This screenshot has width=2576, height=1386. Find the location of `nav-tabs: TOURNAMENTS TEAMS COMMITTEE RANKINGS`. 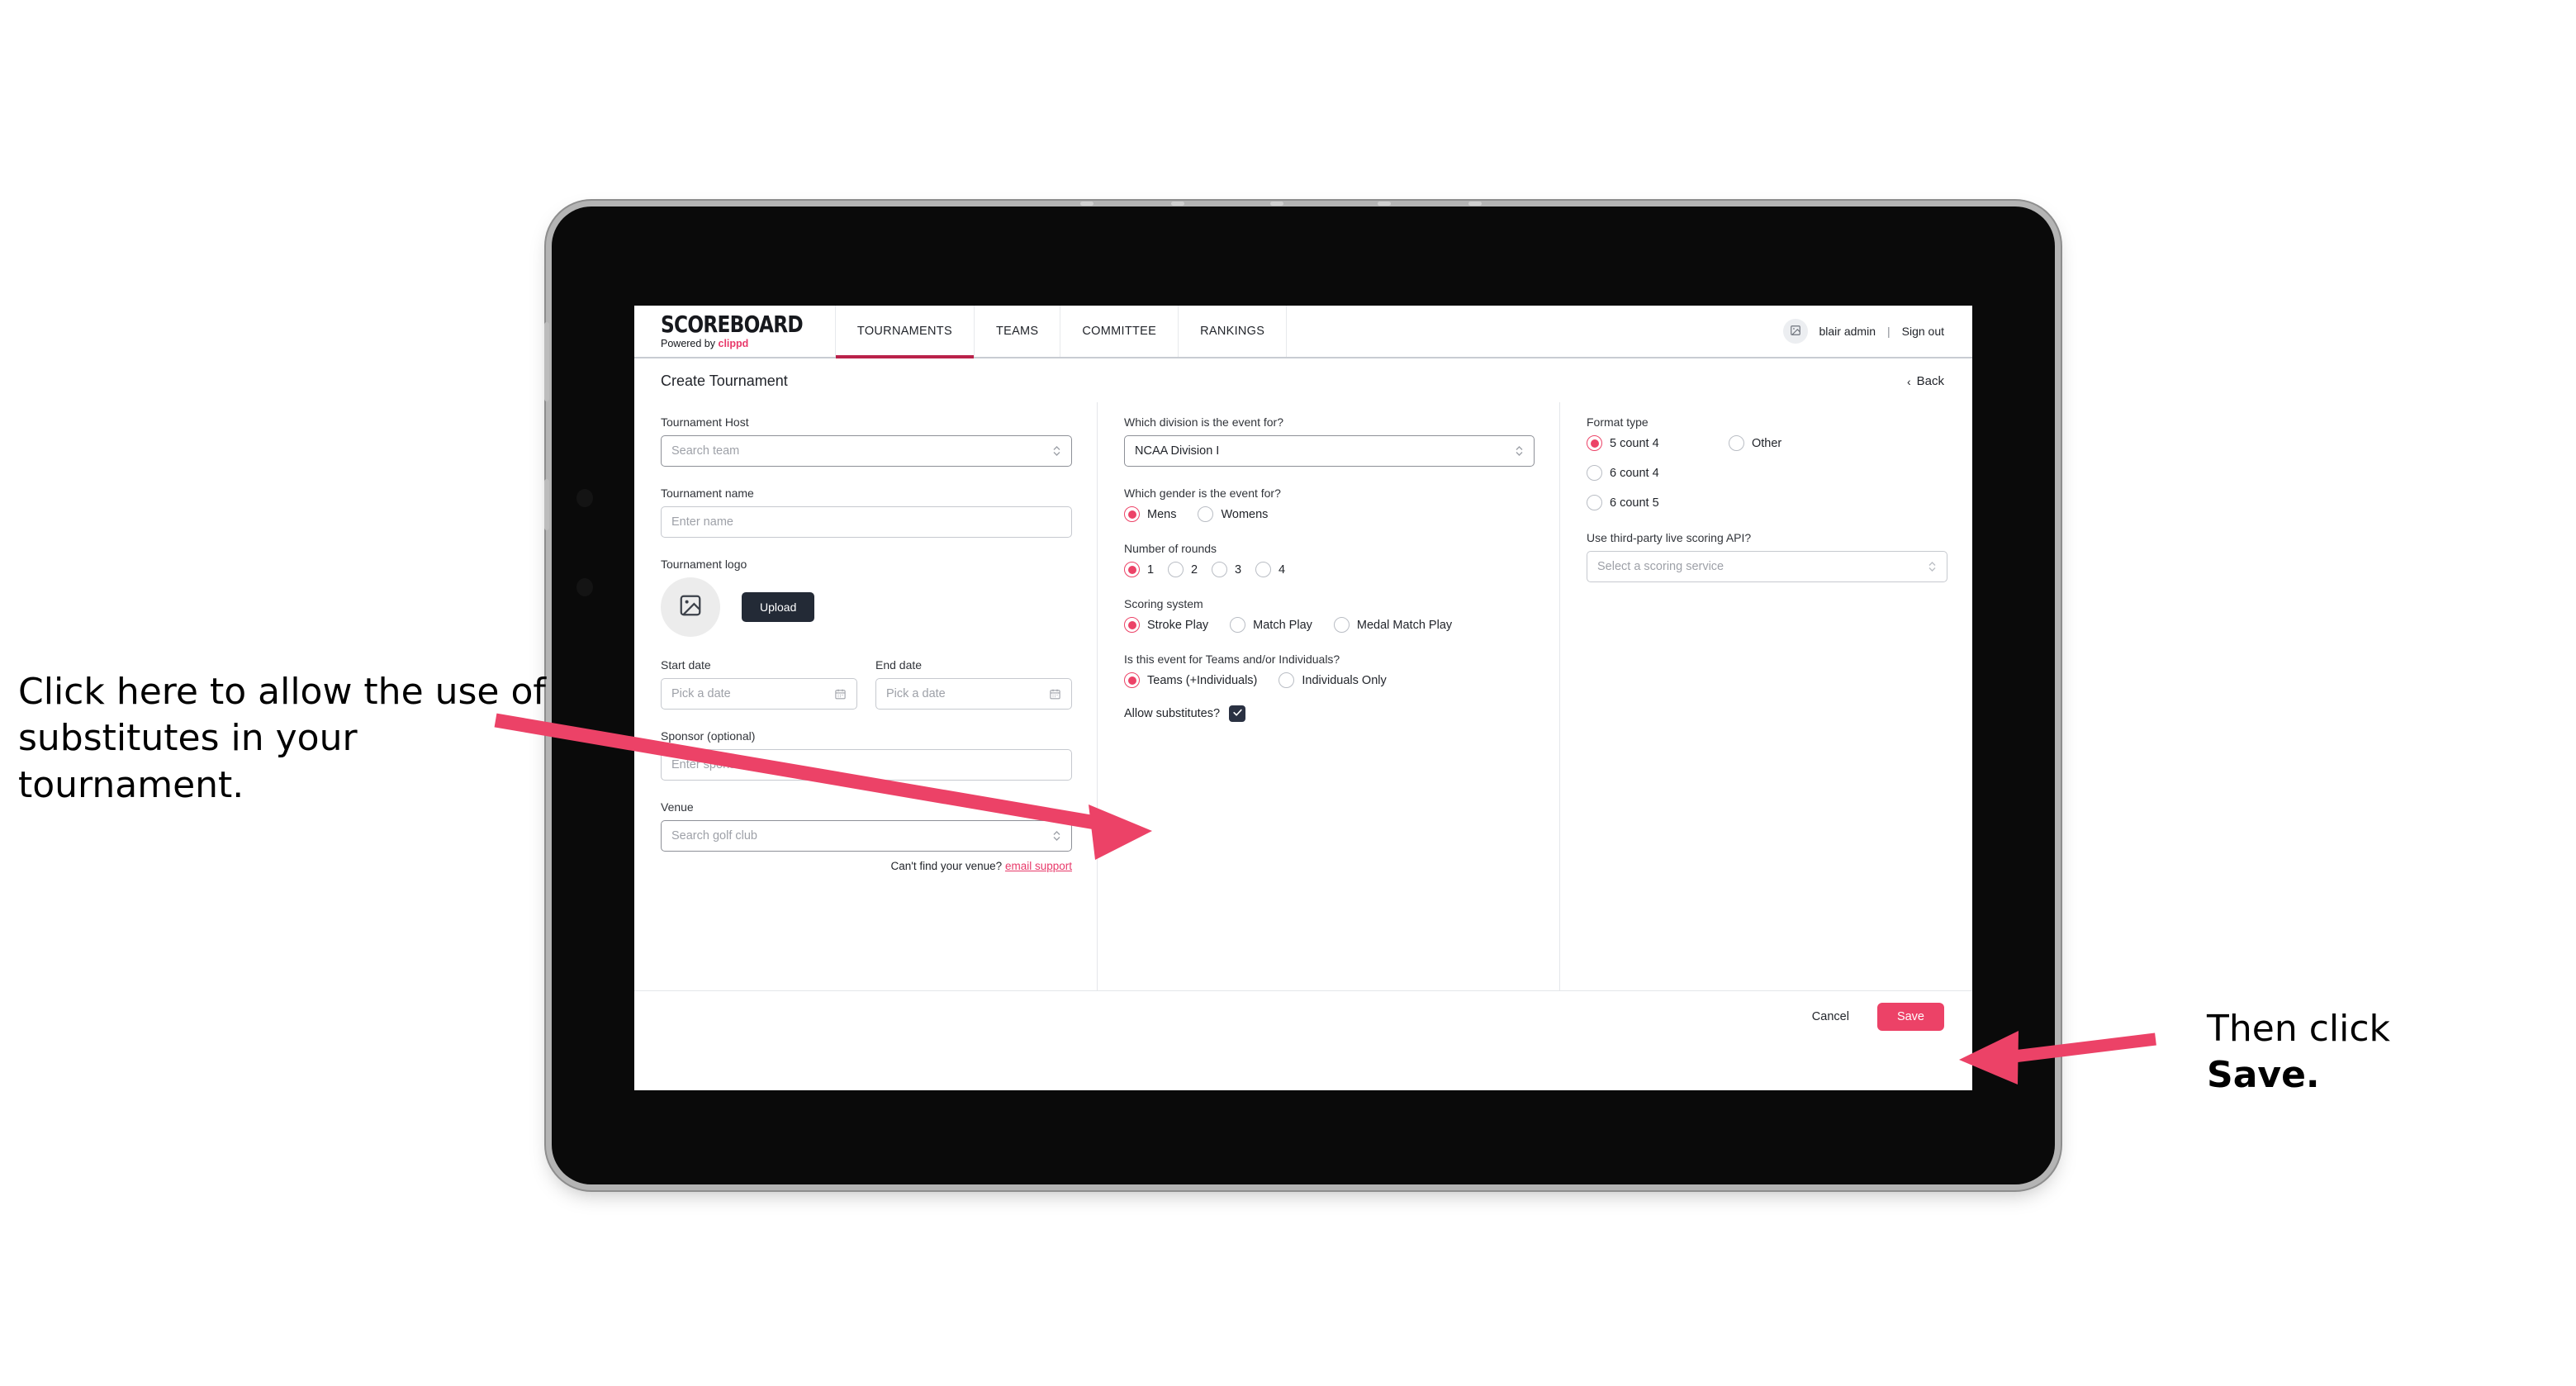

nav-tabs: TOURNAMENTS TEAMS COMMITTEE RANKINGS is located at coordinates (1061, 332).